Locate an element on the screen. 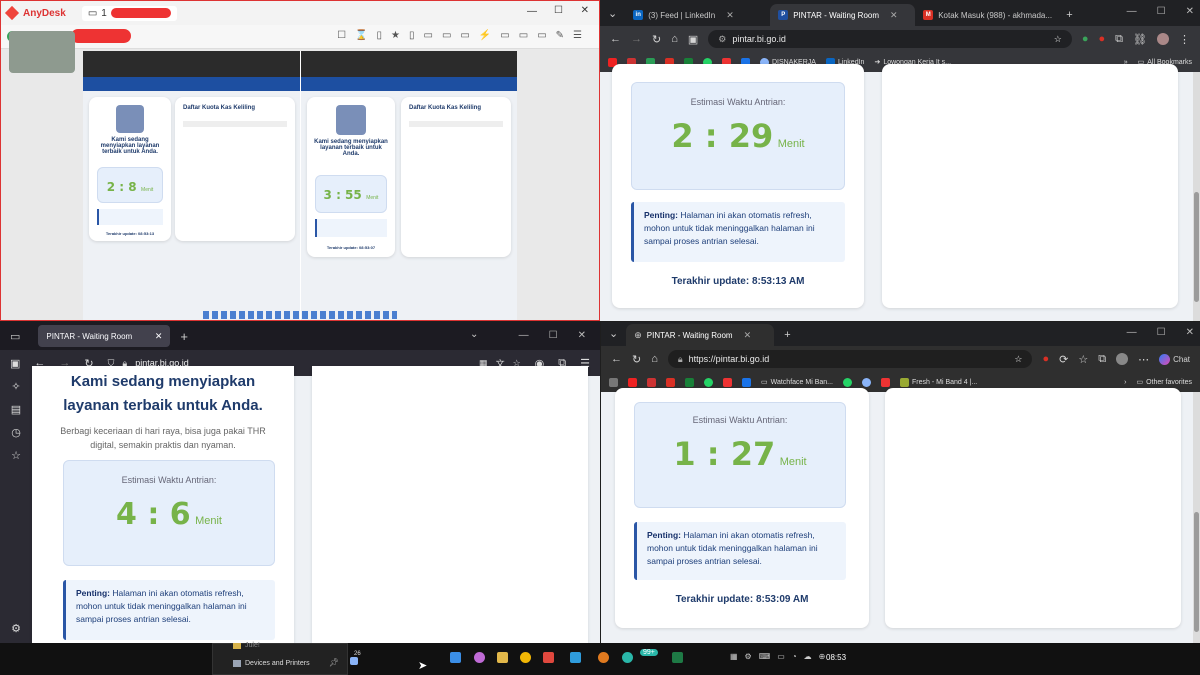  youtube-icon is located at coordinates (632, 382).